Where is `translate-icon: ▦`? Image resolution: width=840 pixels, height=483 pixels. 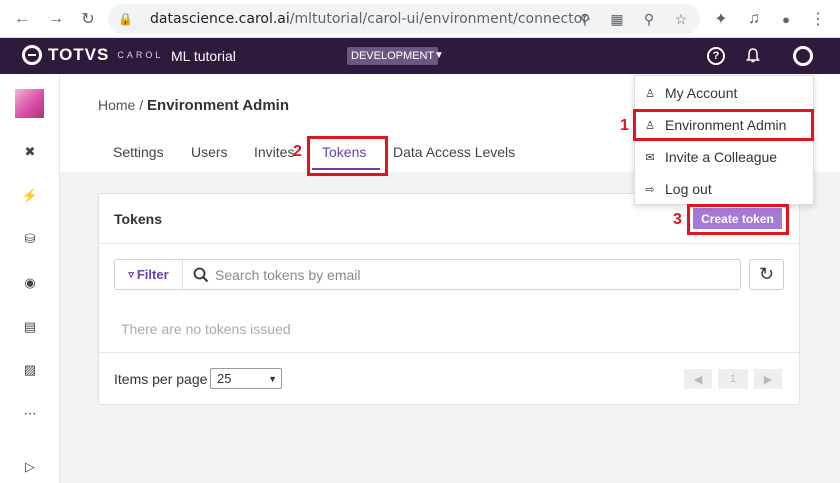
translate-icon: ▦ is located at coordinates (617, 19).